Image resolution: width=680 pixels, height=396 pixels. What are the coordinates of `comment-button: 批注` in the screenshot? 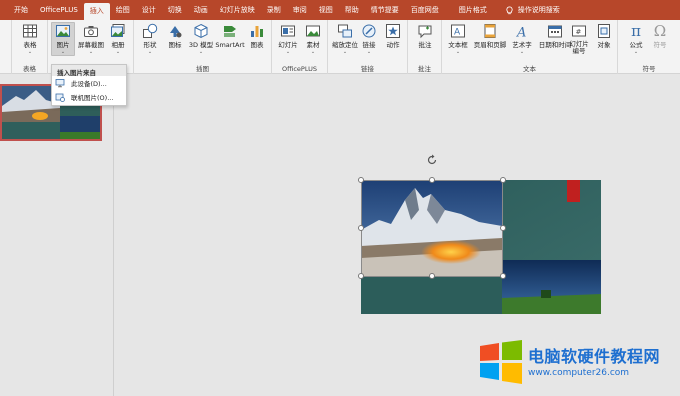 It's located at (425, 36).